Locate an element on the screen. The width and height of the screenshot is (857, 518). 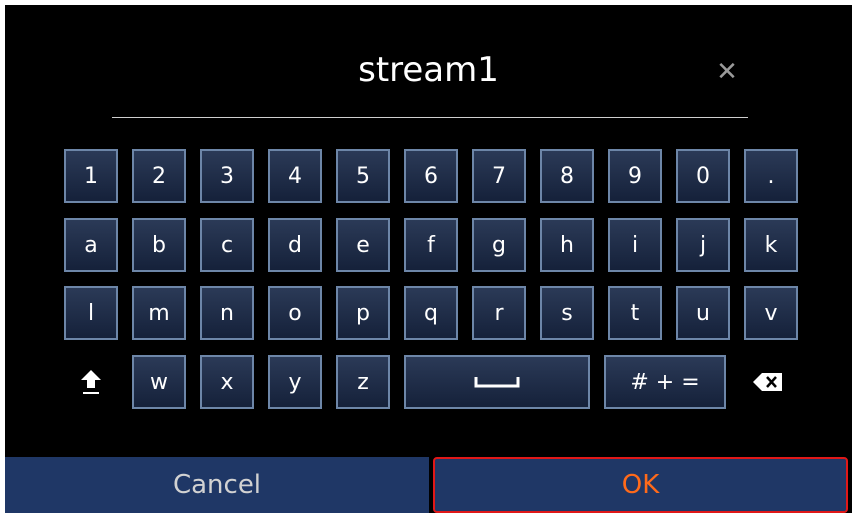
key-g: g is located at coordinates (499, 245).